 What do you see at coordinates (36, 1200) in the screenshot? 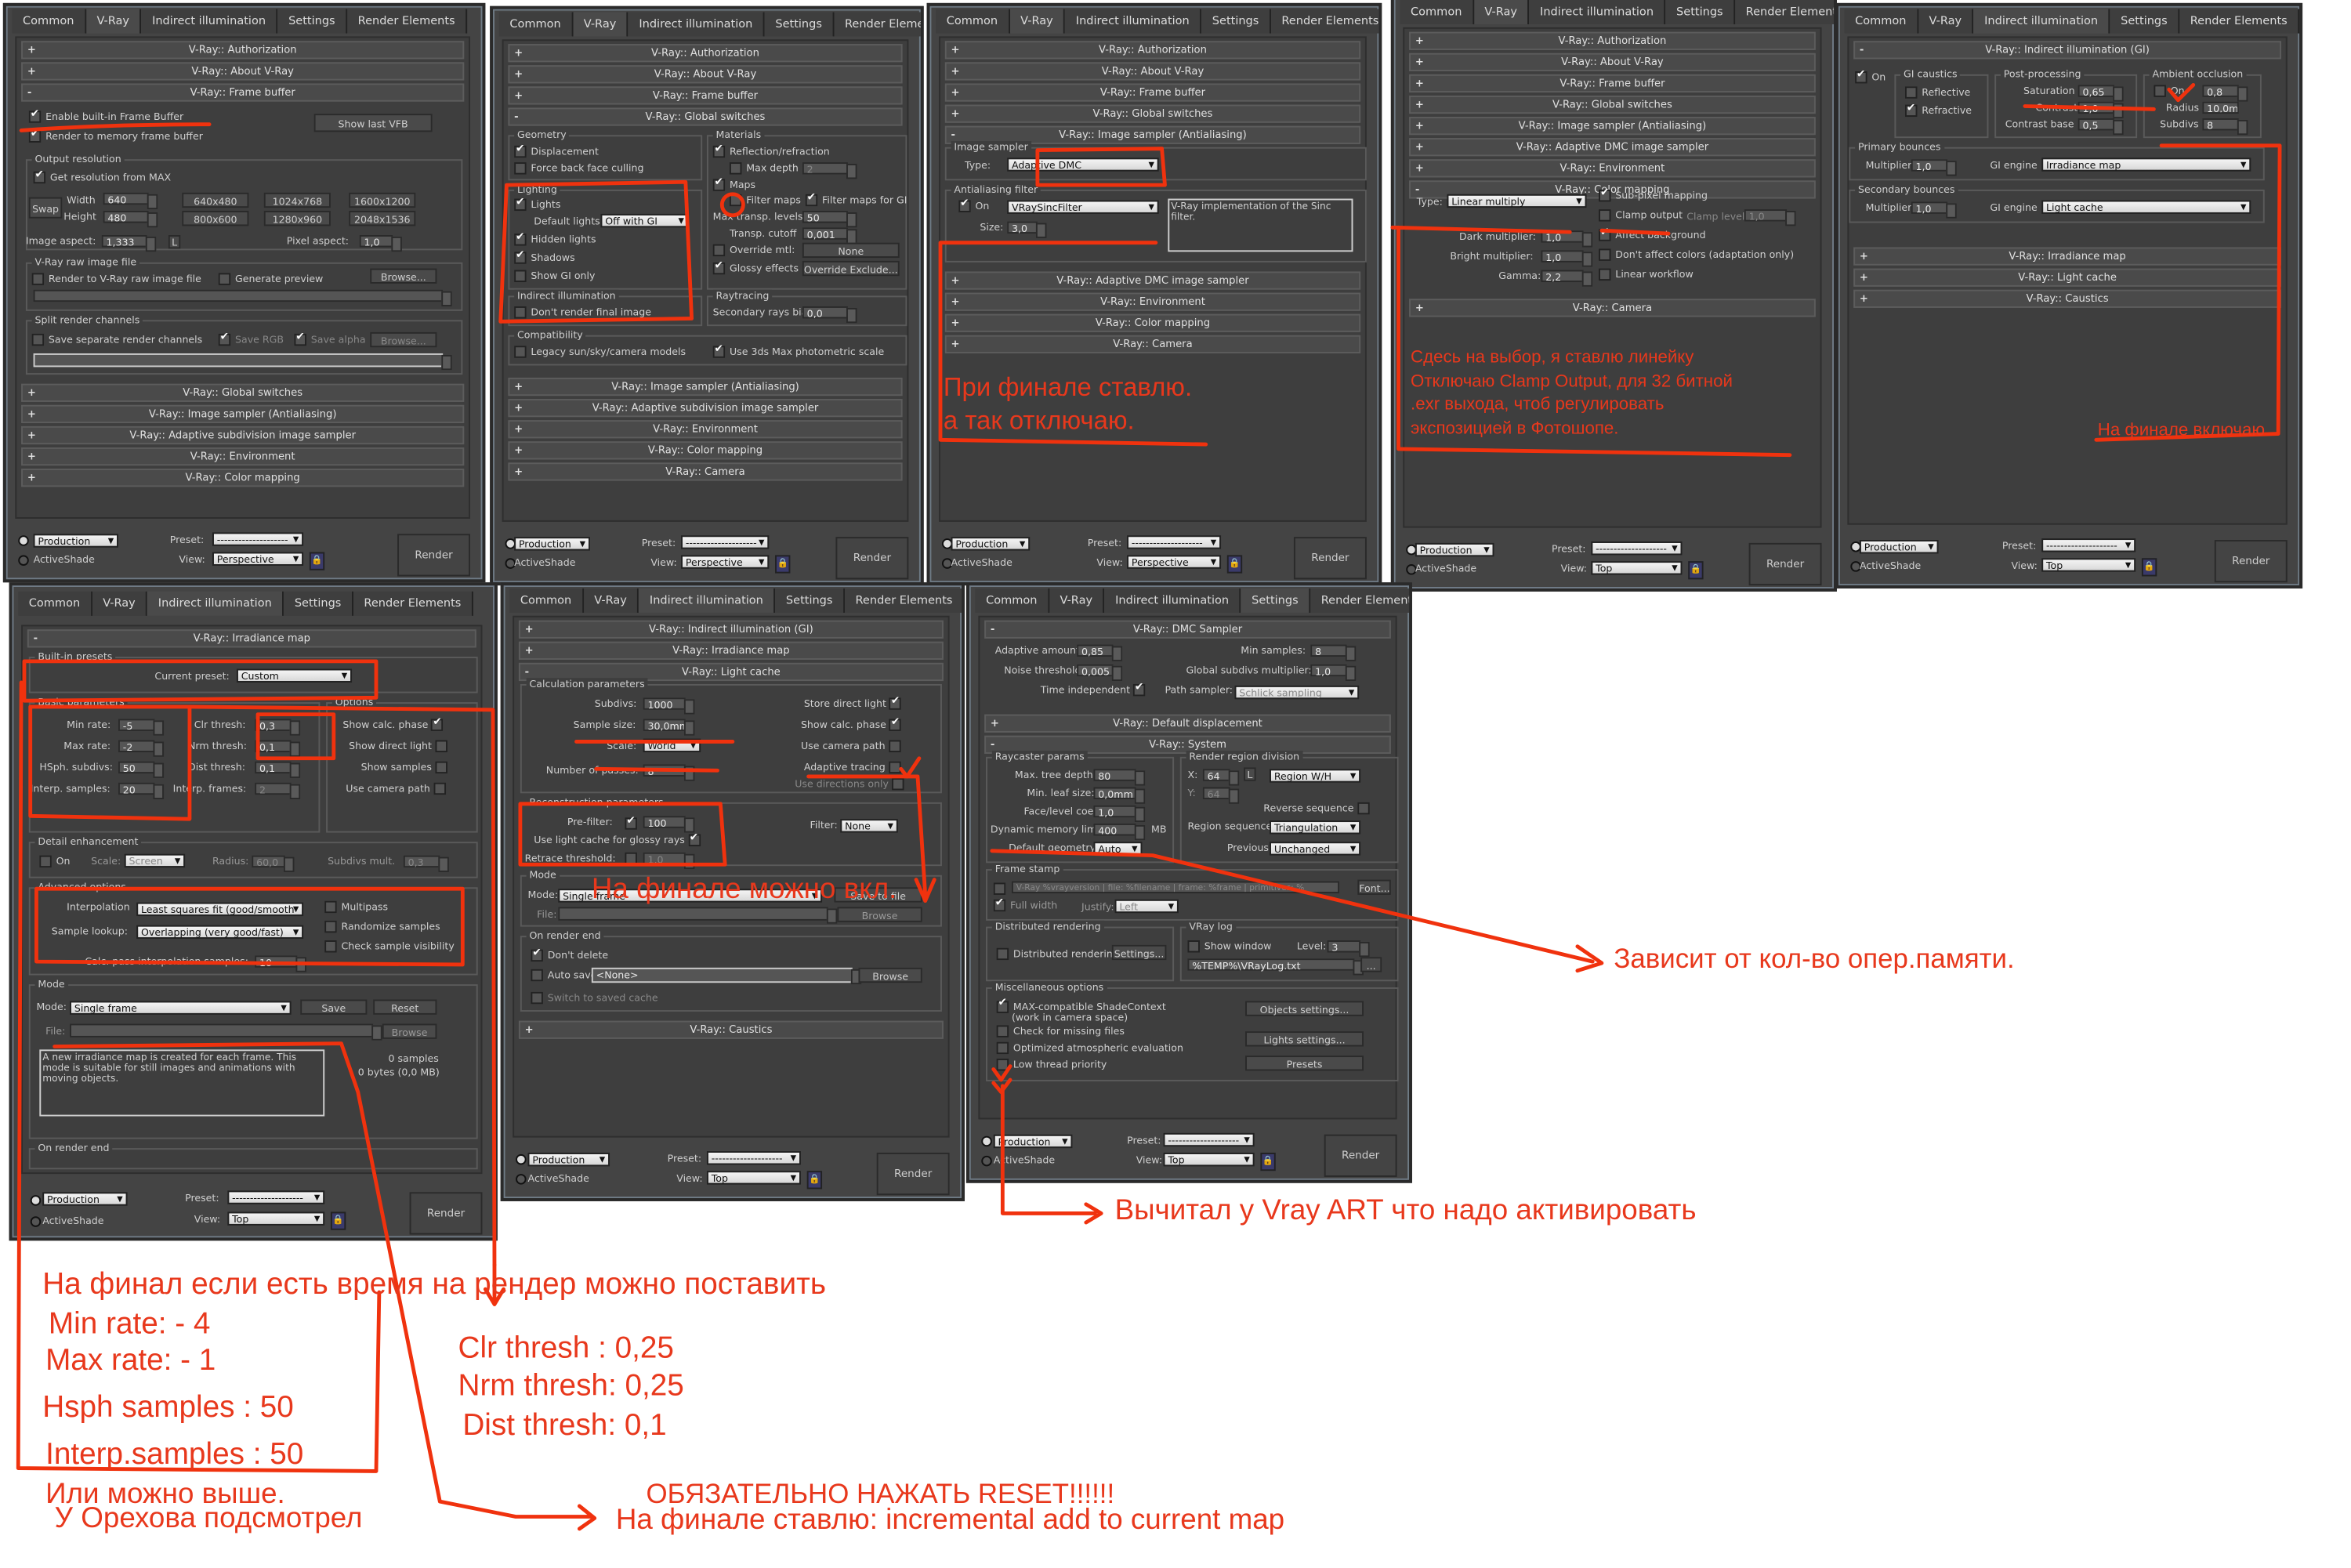
I see `production-radio` at bounding box center [36, 1200].